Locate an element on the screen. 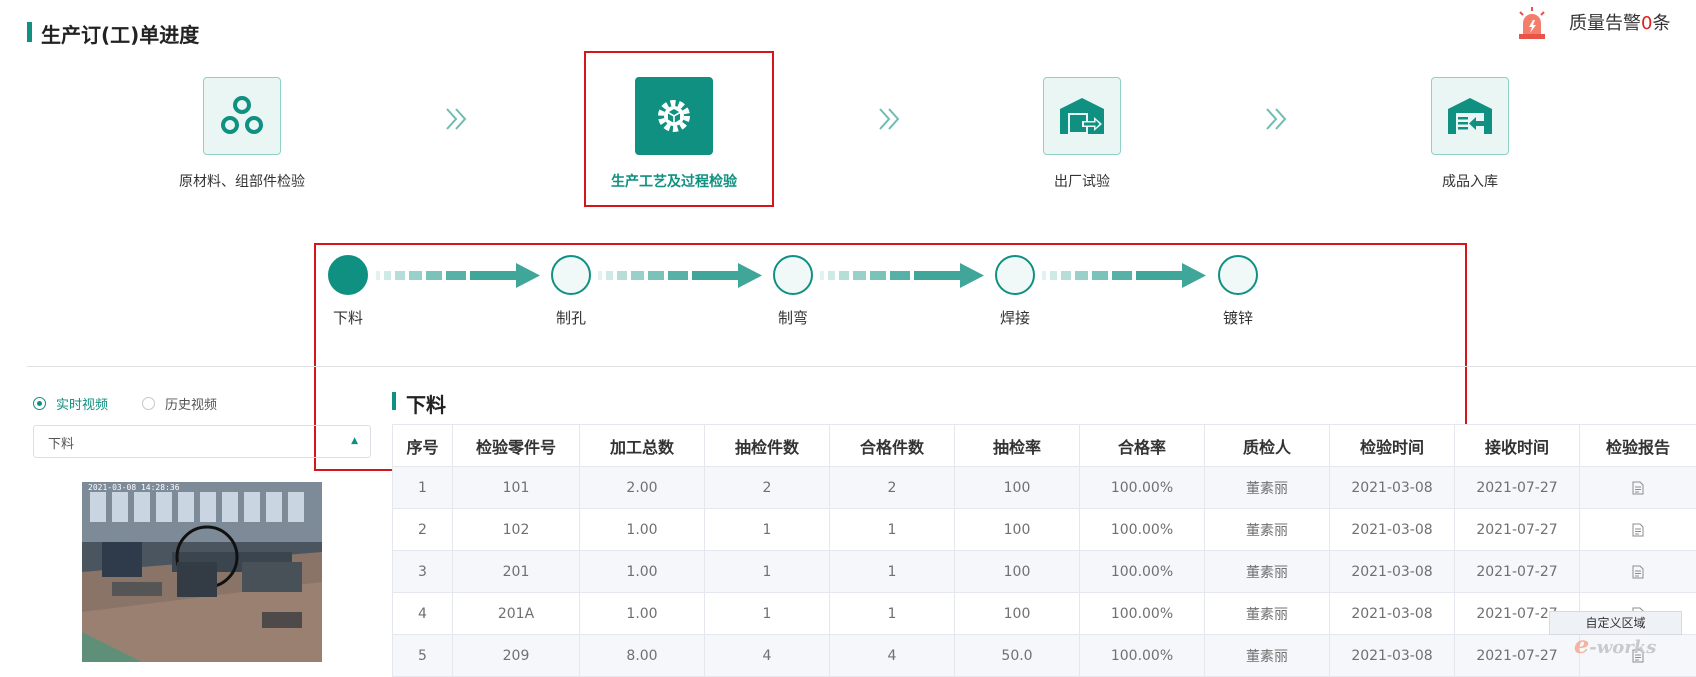 This screenshot has width=1696, height=677. column-header: 序号 is located at coordinates (423, 446).